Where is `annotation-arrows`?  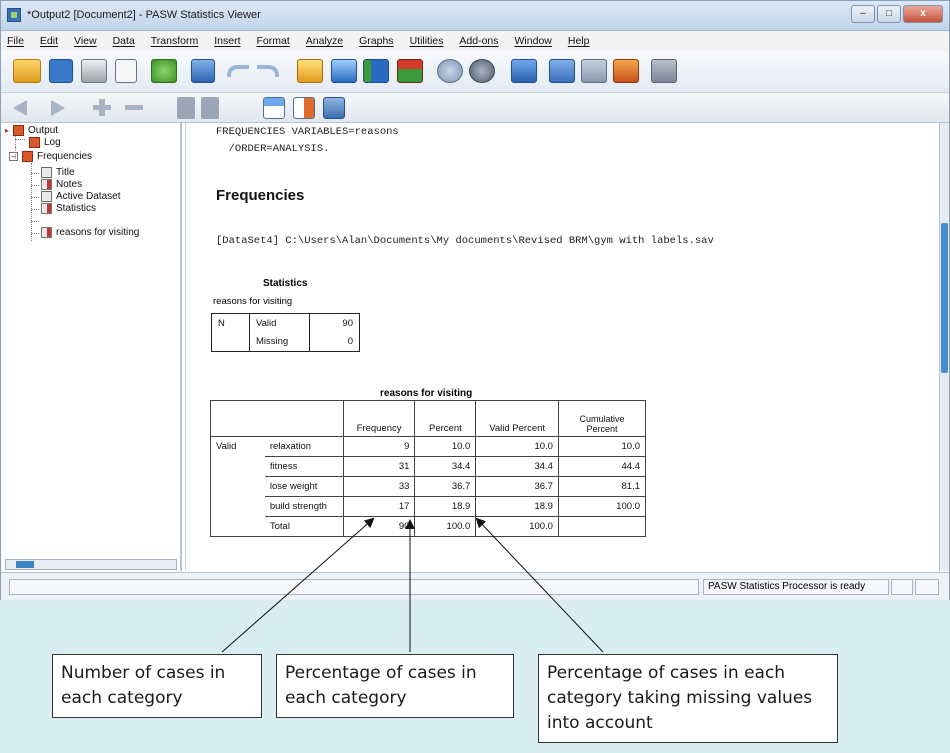
annotation-arrows is located at coordinates (412, 585).